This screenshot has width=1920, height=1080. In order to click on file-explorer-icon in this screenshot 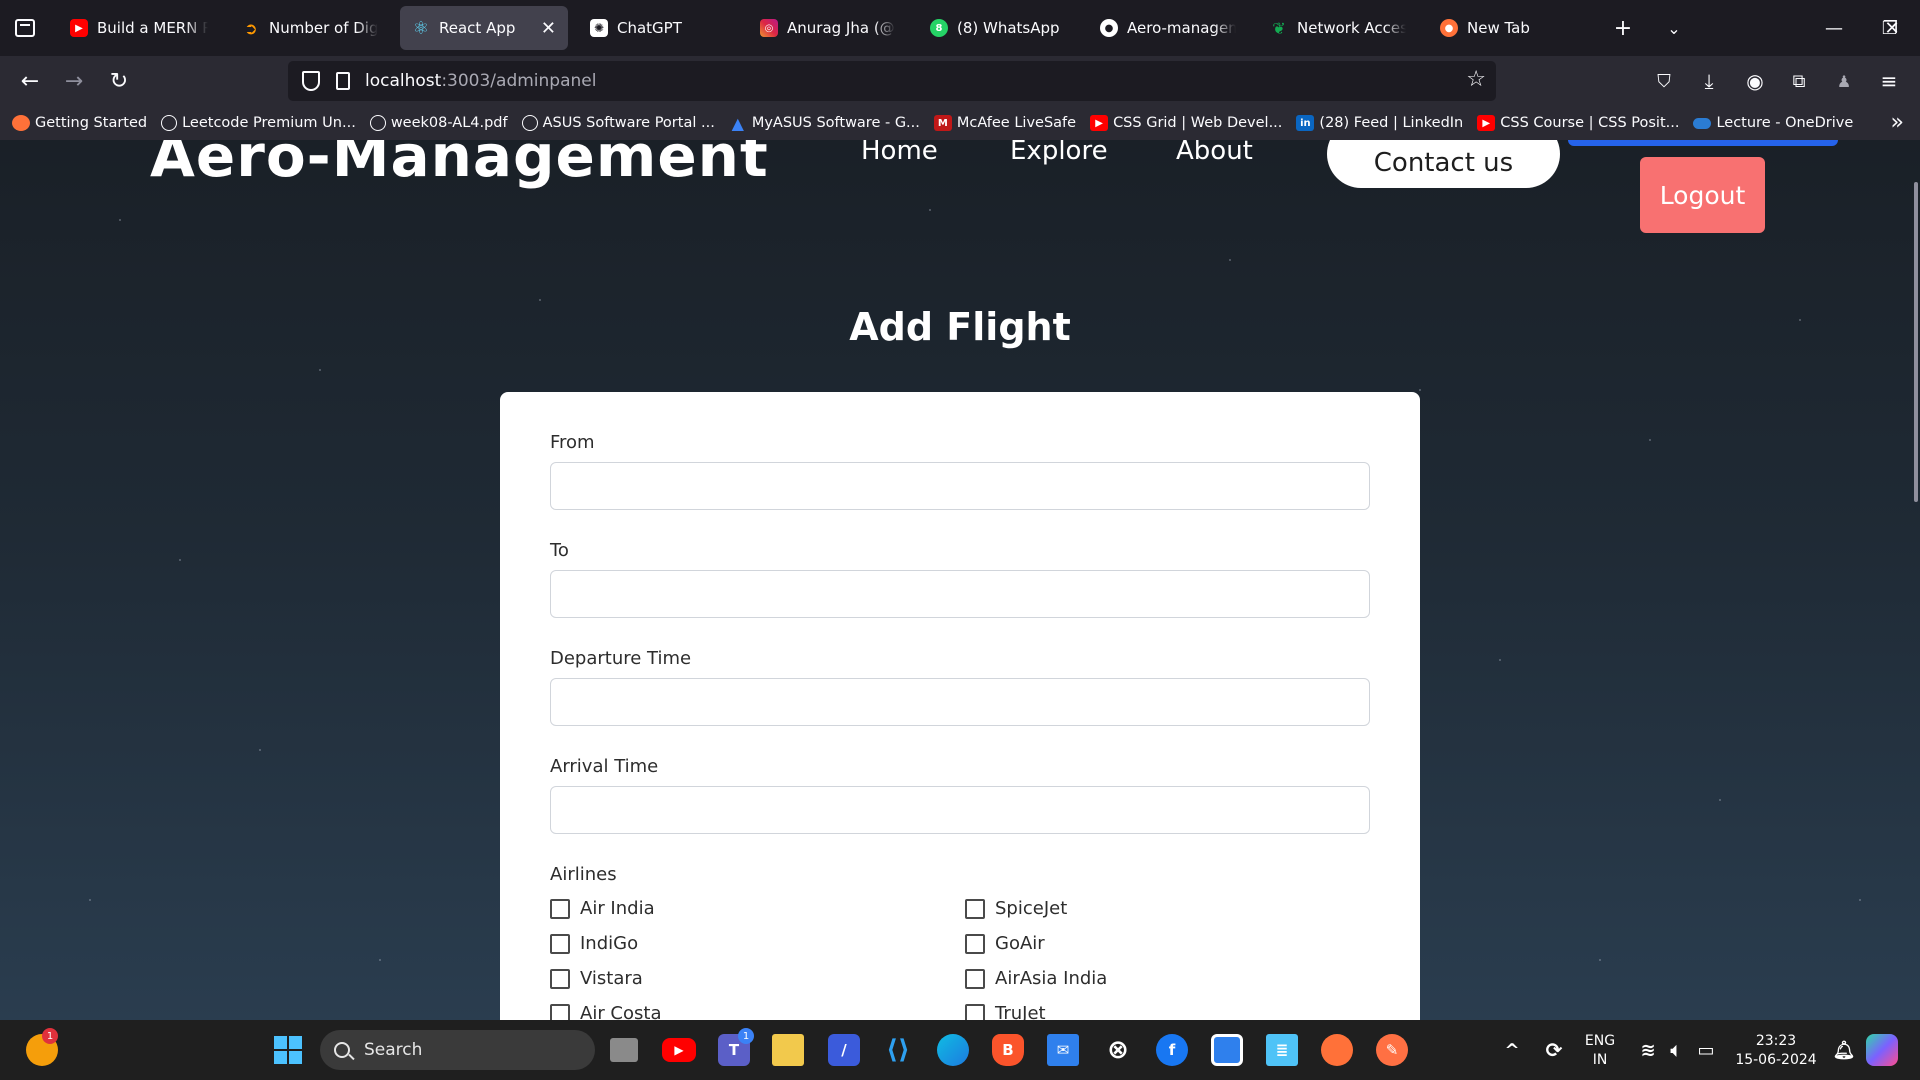, I will do `click(788, 1050)`.